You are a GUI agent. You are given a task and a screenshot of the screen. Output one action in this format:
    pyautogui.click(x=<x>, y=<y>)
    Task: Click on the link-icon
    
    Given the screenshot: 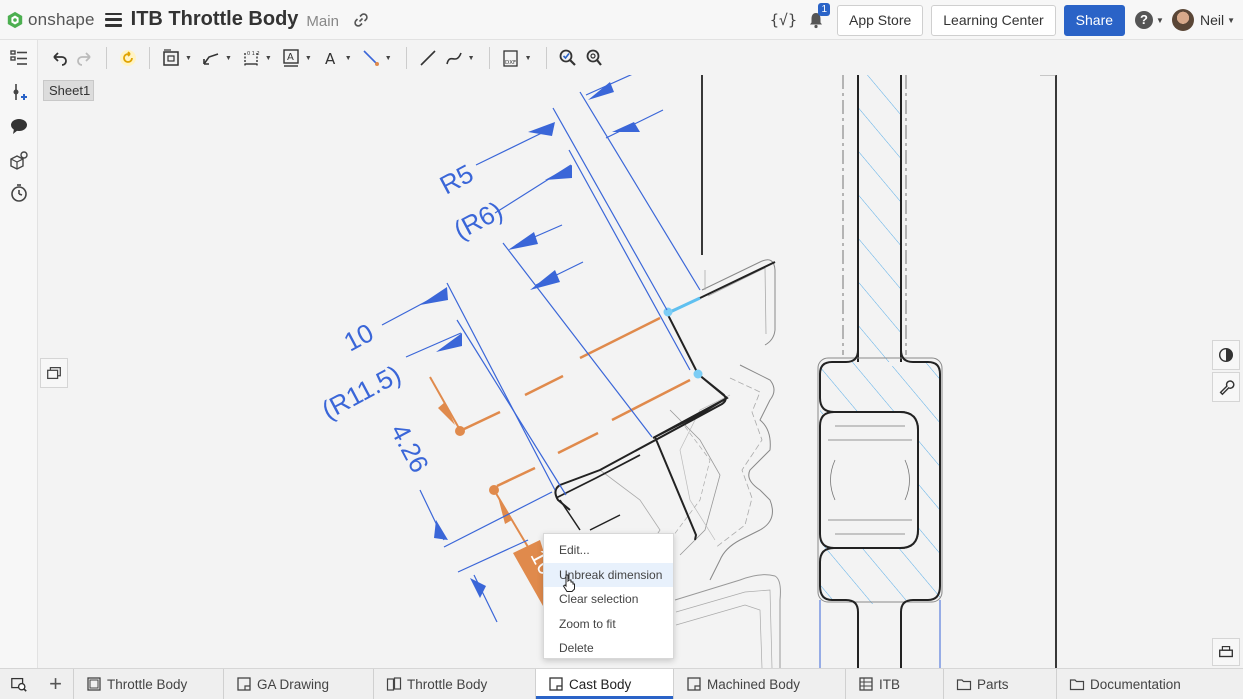 What is the action you would take?
    pyautogui.click(x=361, y=20)
    